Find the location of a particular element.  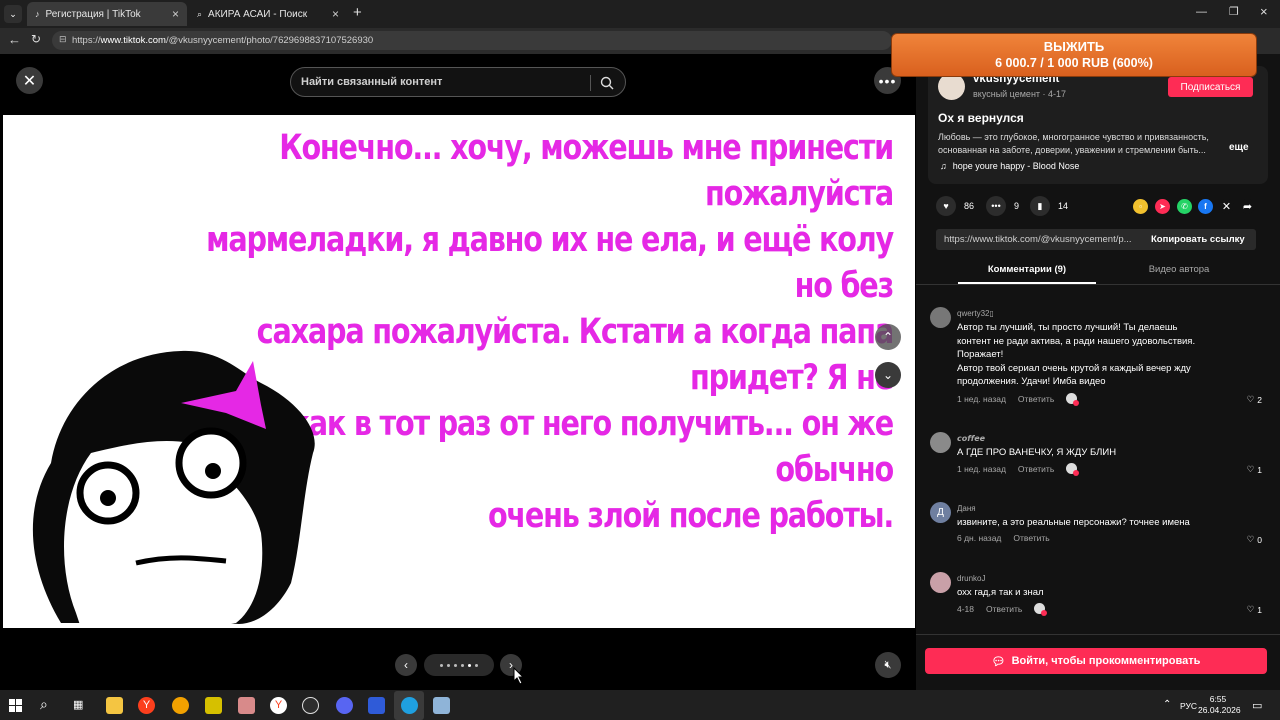

comment-meta: 4-18 Ответить is located at coordinates (1002, 609).